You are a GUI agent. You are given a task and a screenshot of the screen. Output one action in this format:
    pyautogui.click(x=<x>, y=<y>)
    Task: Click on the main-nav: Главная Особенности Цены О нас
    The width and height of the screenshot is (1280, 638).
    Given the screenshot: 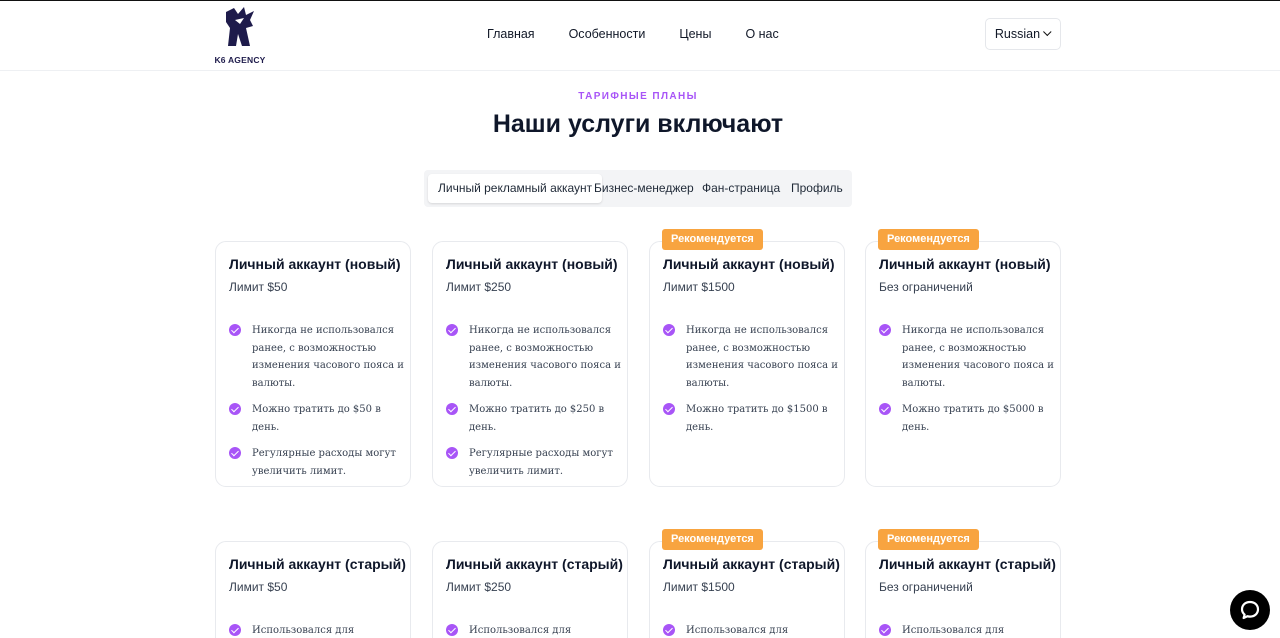 What is the action you would take?
    pyautogui.click(x=650, y=34)
    